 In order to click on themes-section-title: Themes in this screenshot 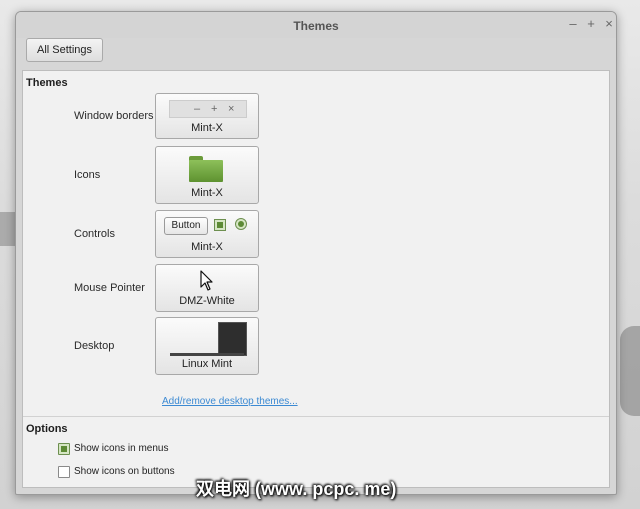, I will do `click(47, 83)`.